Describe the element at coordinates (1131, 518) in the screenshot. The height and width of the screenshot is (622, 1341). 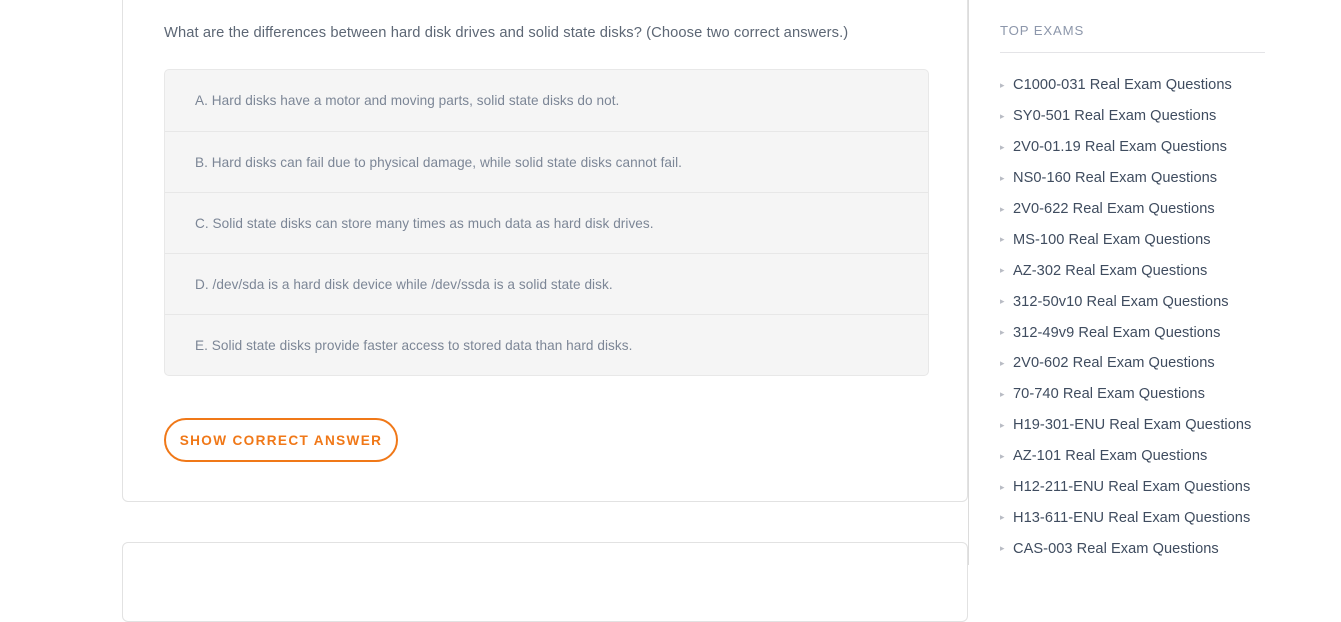
I see `sidebar-exam-link: H13-611-ENU Real Exam Questions` at that location.